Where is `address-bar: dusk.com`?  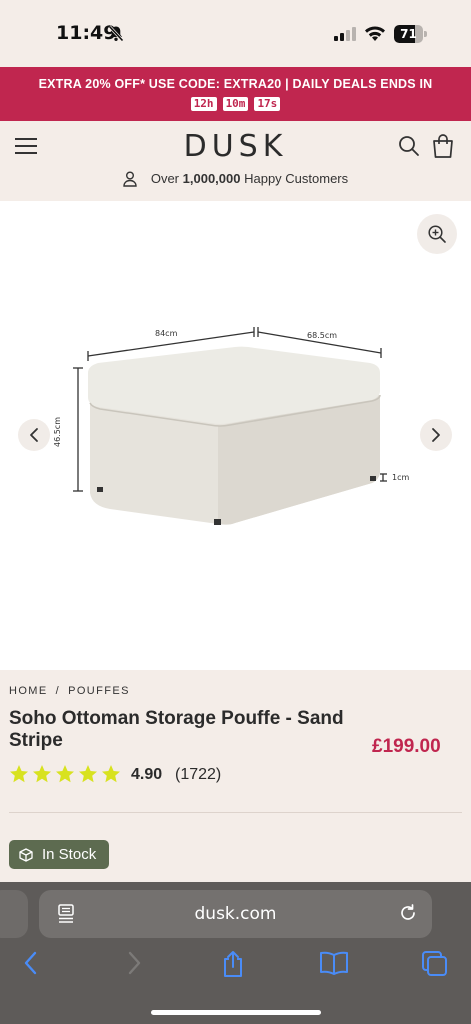 address-bar: dusk.com is located at coordinates (235, 914).